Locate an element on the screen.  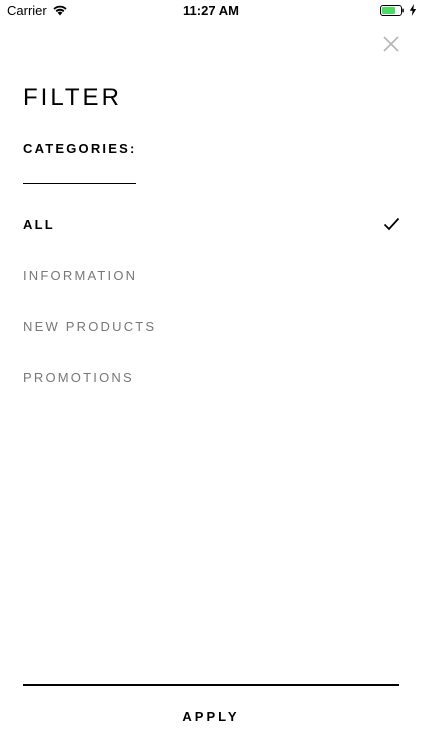
apply-divider is located at coordinates (211, 685).